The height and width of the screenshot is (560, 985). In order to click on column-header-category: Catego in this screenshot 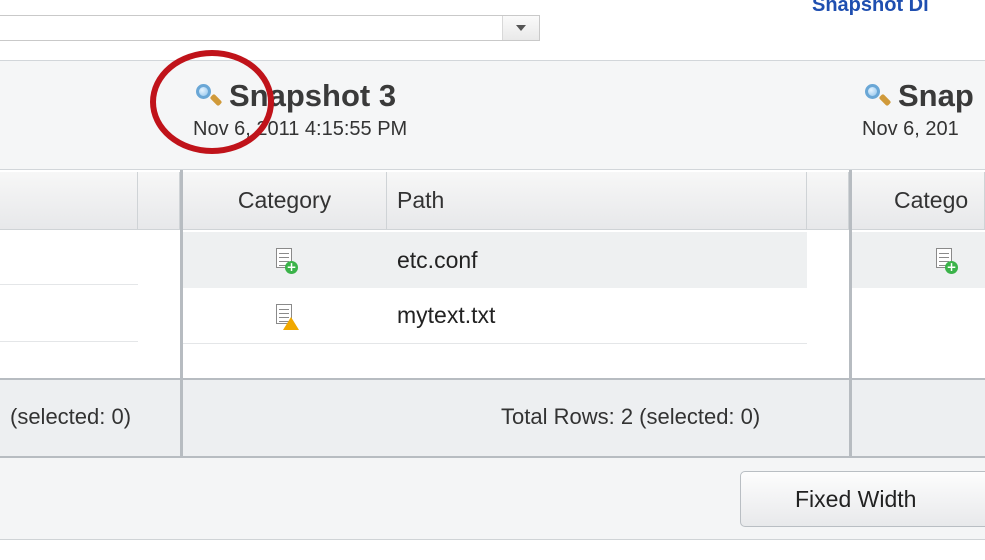, I will do `click(918, 201)`.